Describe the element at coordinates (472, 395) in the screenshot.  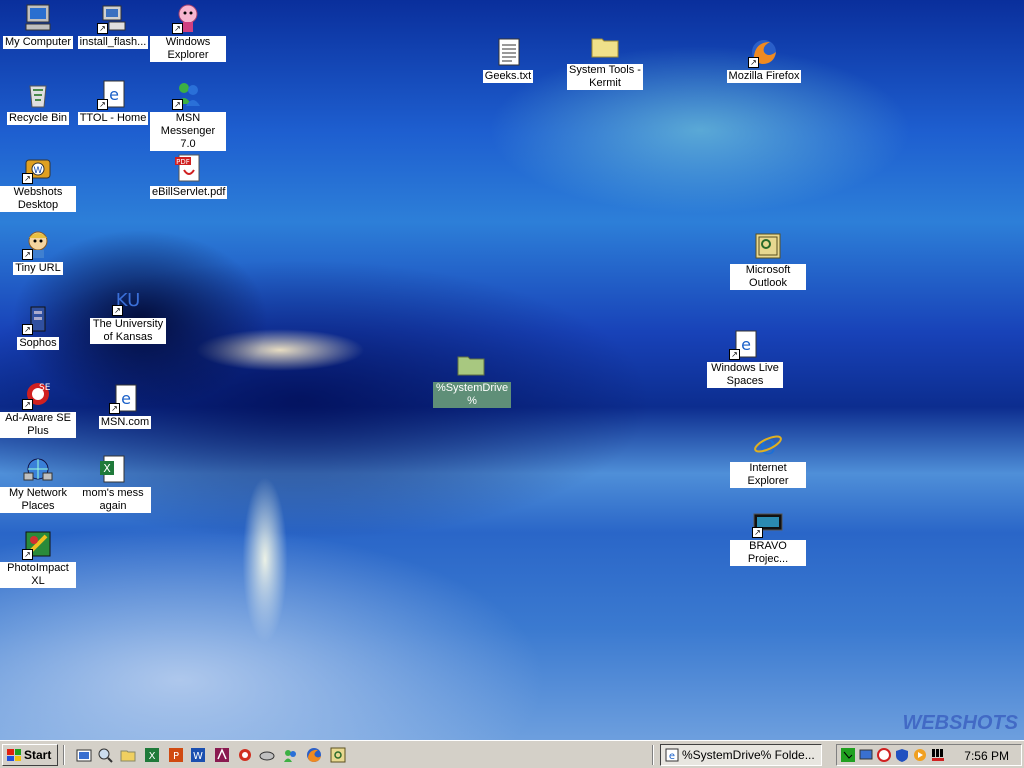
I see `desktop-icon-label: %SystemDrive%` at that location.